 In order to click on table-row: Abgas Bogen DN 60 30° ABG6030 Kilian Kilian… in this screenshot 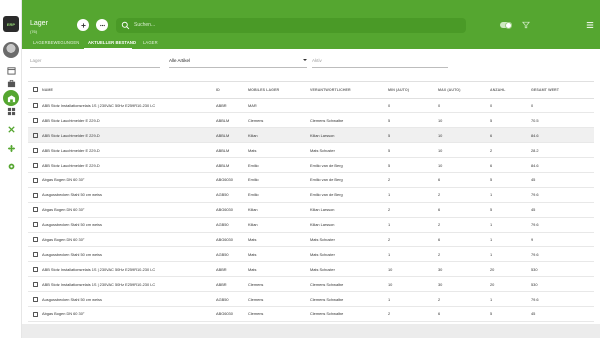, I will do `click(311, 210)`.